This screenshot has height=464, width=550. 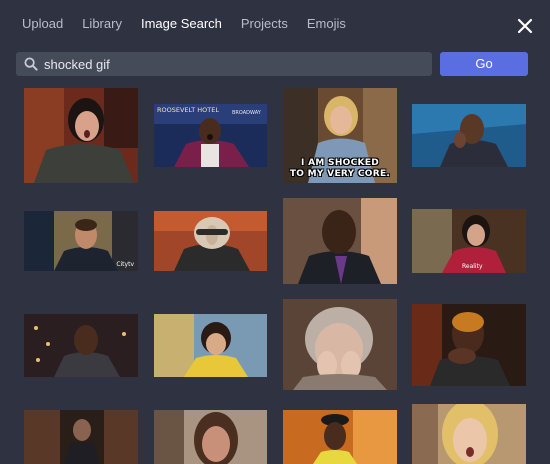 I want to click on result-blonde-girl-shocked, so click(x=469, y=434).